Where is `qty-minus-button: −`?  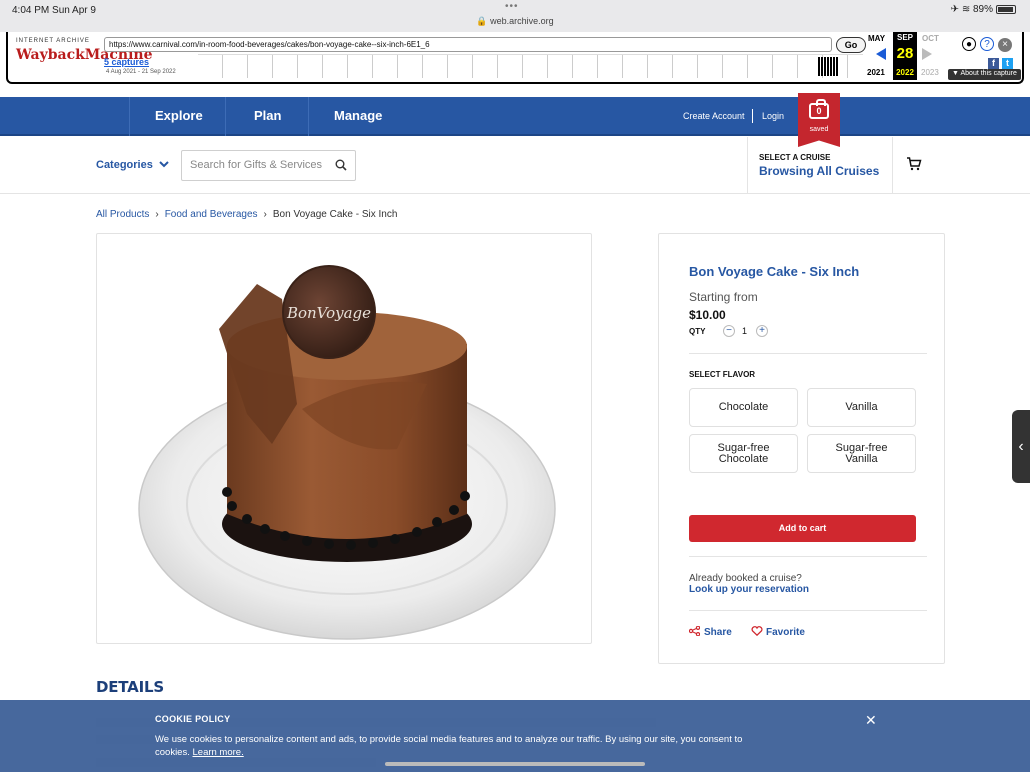 qty-minus-button: − is located at coordinates (729, 331).